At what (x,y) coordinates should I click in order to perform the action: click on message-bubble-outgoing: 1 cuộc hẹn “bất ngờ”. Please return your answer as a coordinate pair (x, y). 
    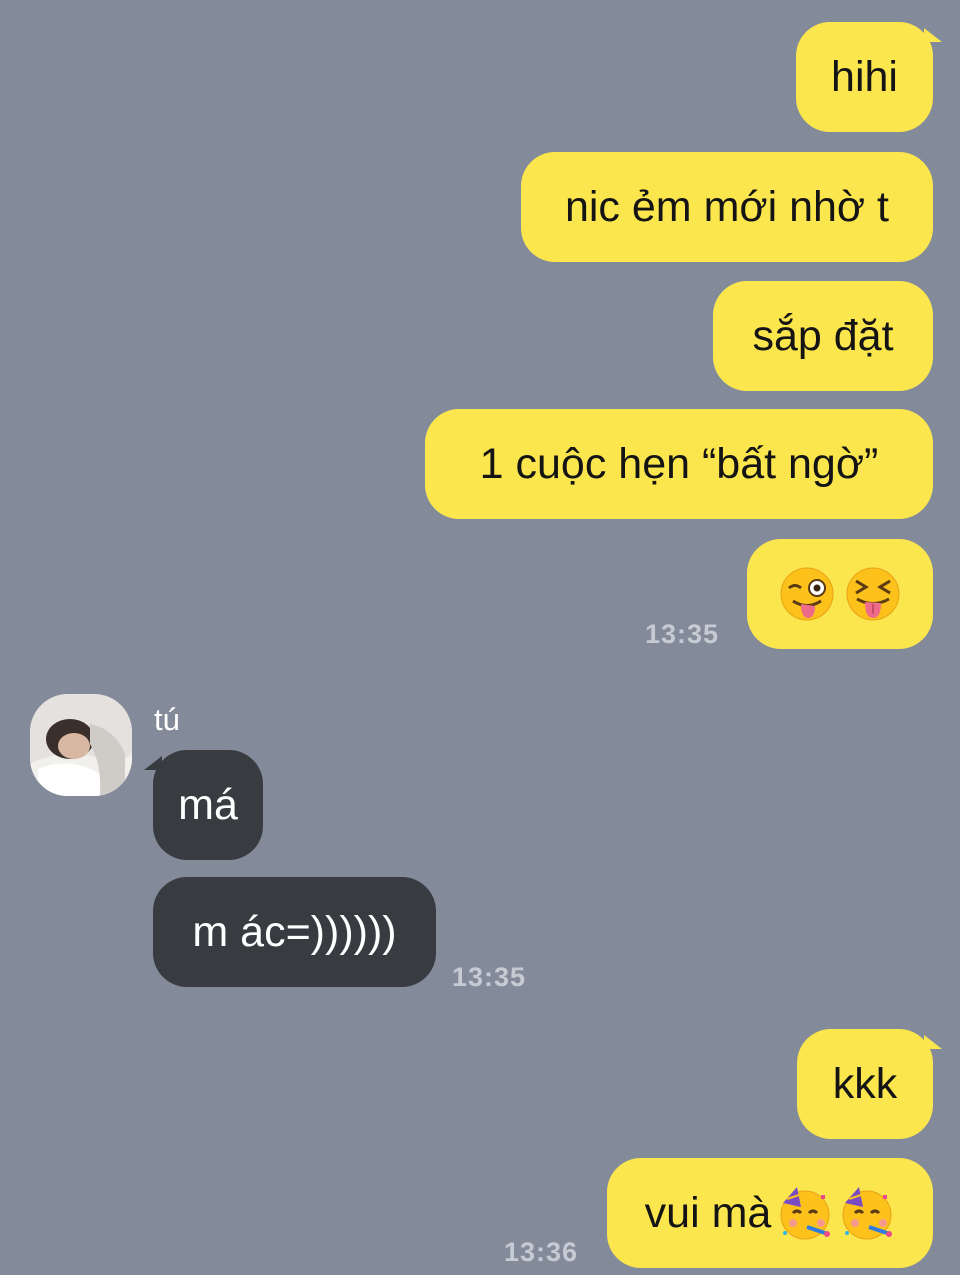
    Looking at the image, I should click on (679, 464).